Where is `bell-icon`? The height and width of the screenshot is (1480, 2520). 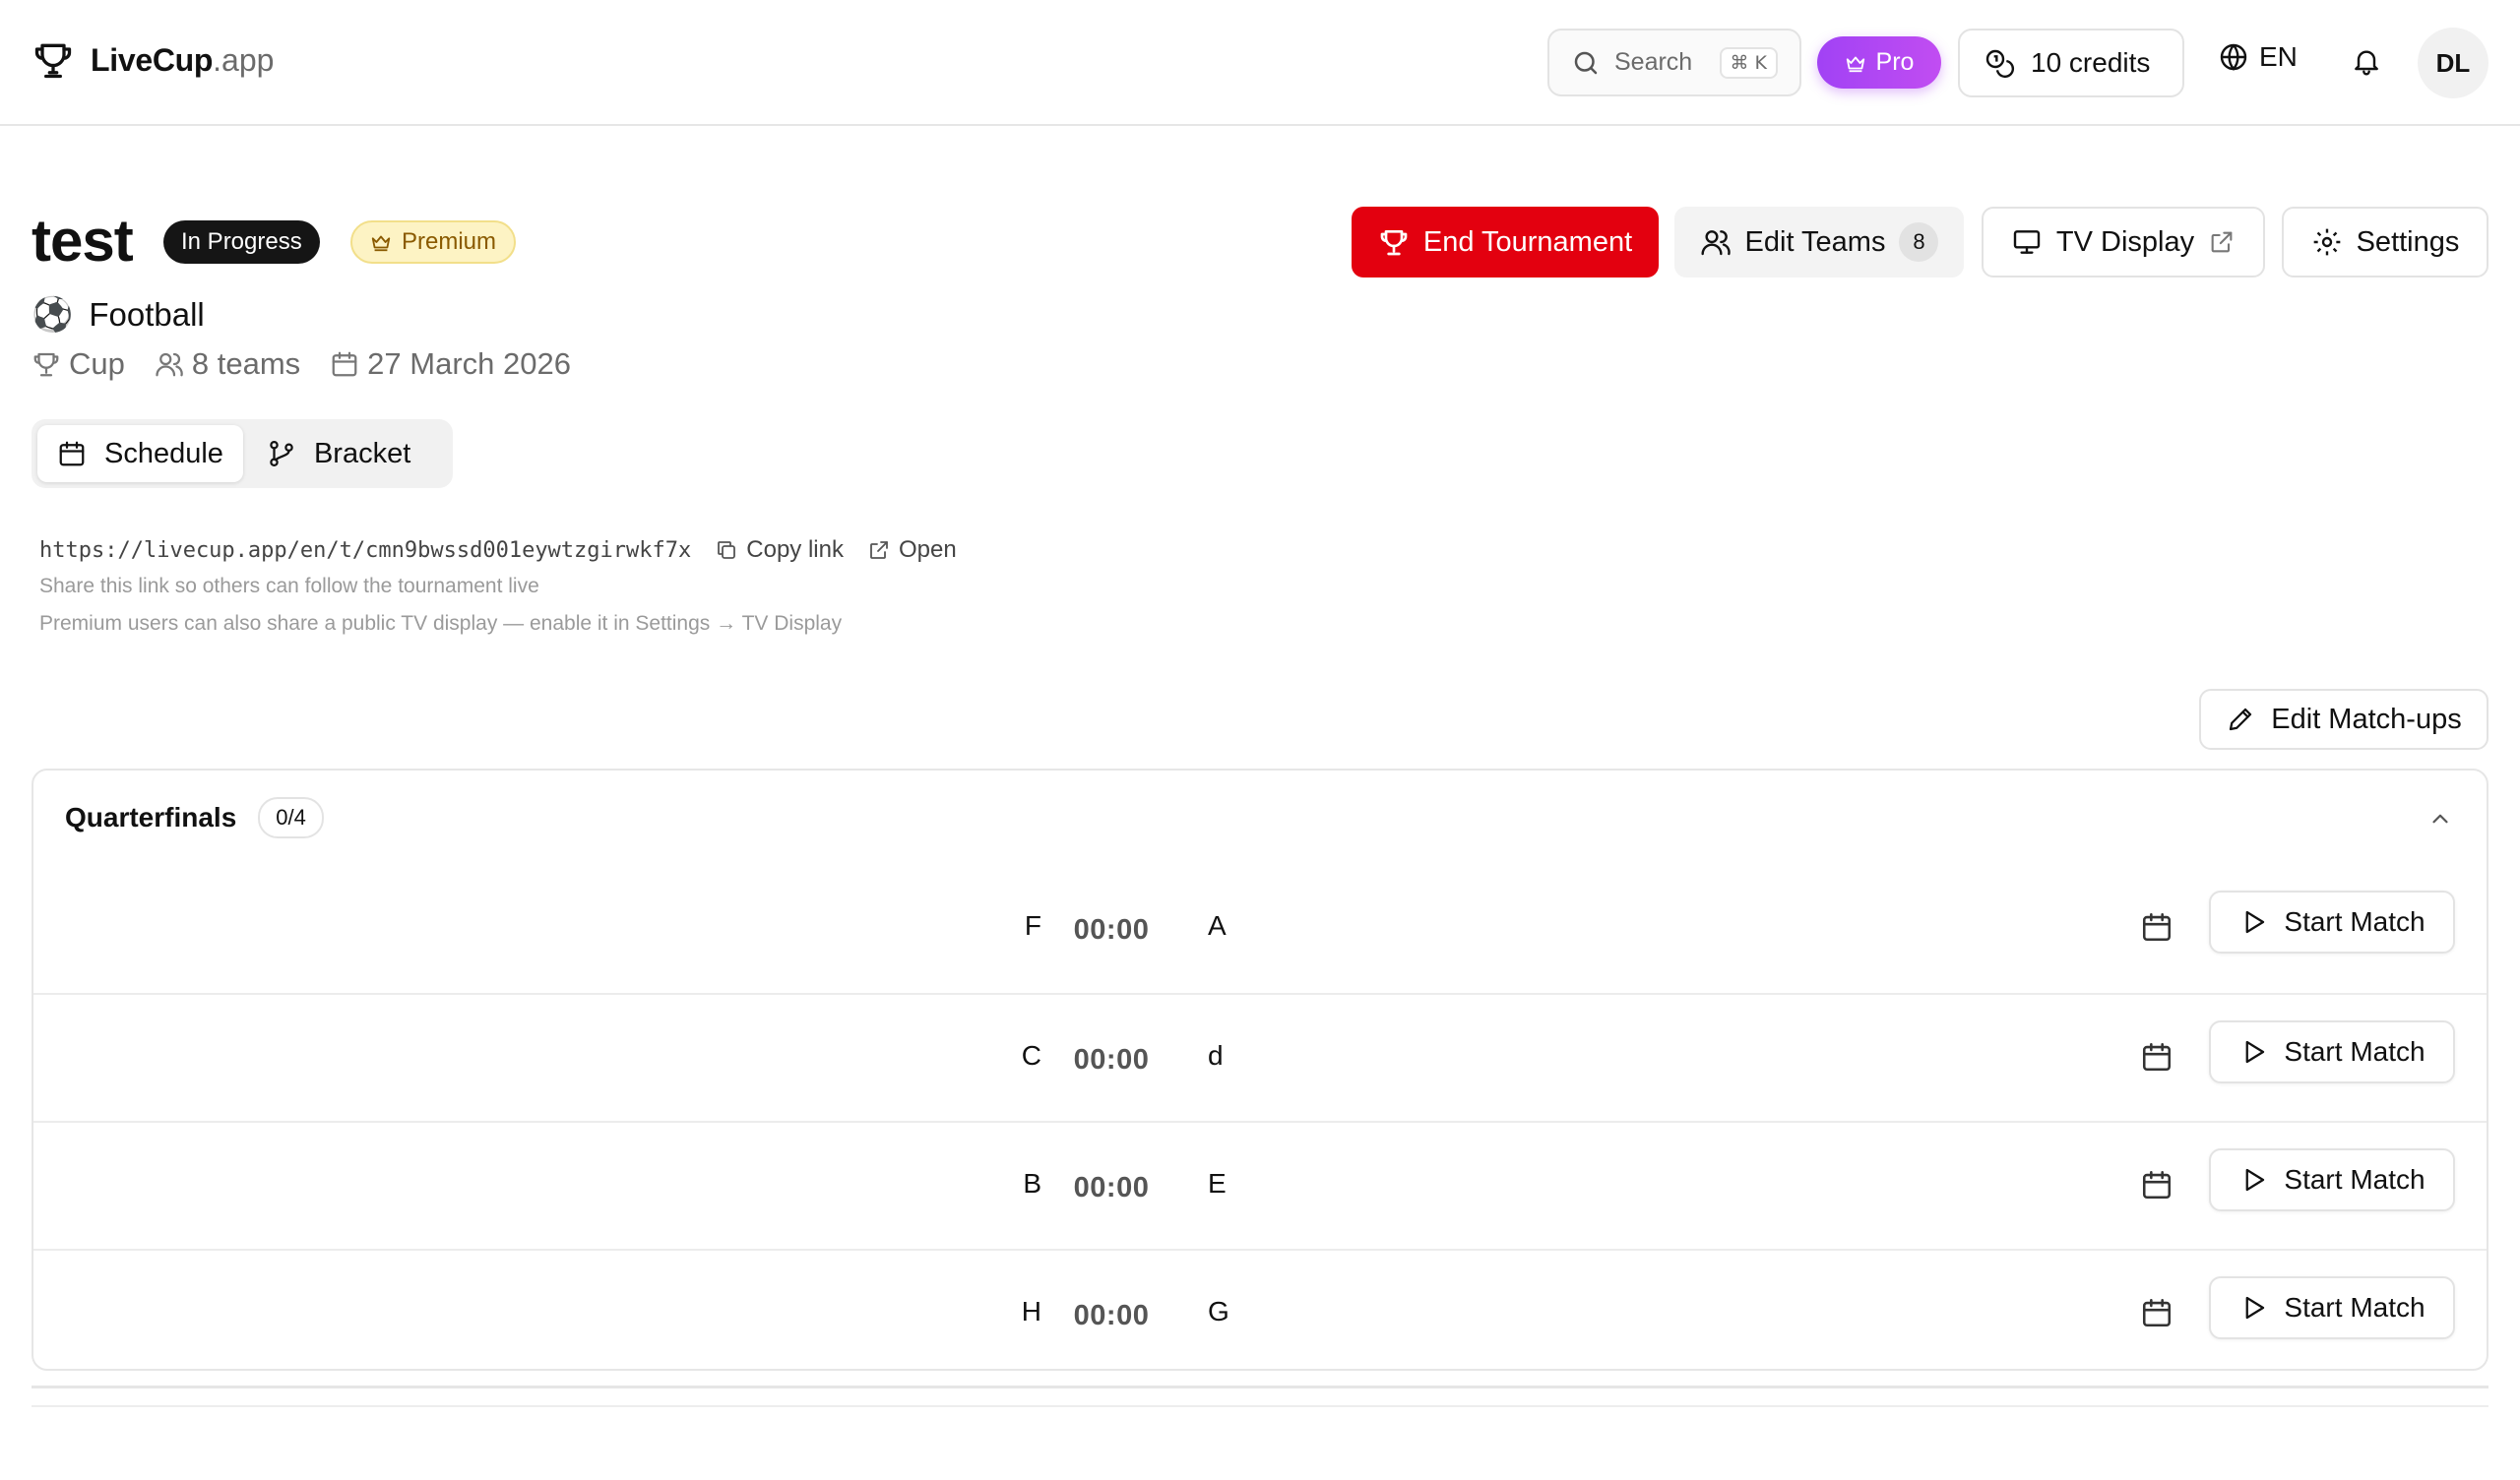 bell-icon is located at coordinates (2366, 61).